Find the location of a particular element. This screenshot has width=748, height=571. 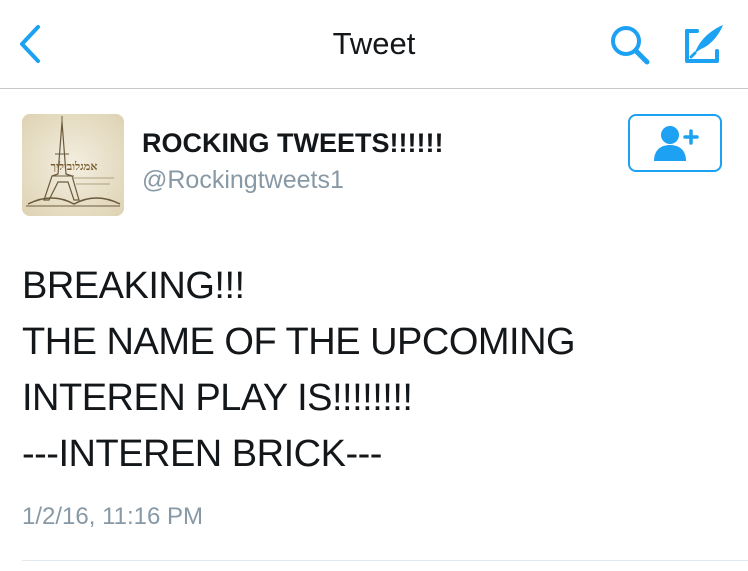

avatar: אמגלוביליך is located at coordinates (73, 165).